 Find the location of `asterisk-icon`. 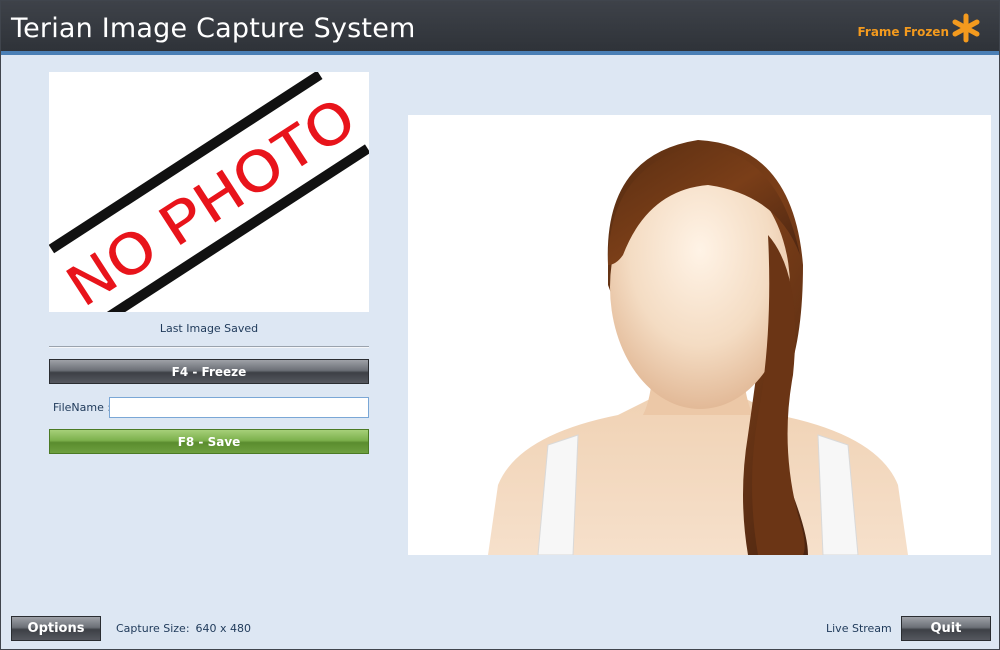

asterisk-icon is located at coordinates (966, 28).